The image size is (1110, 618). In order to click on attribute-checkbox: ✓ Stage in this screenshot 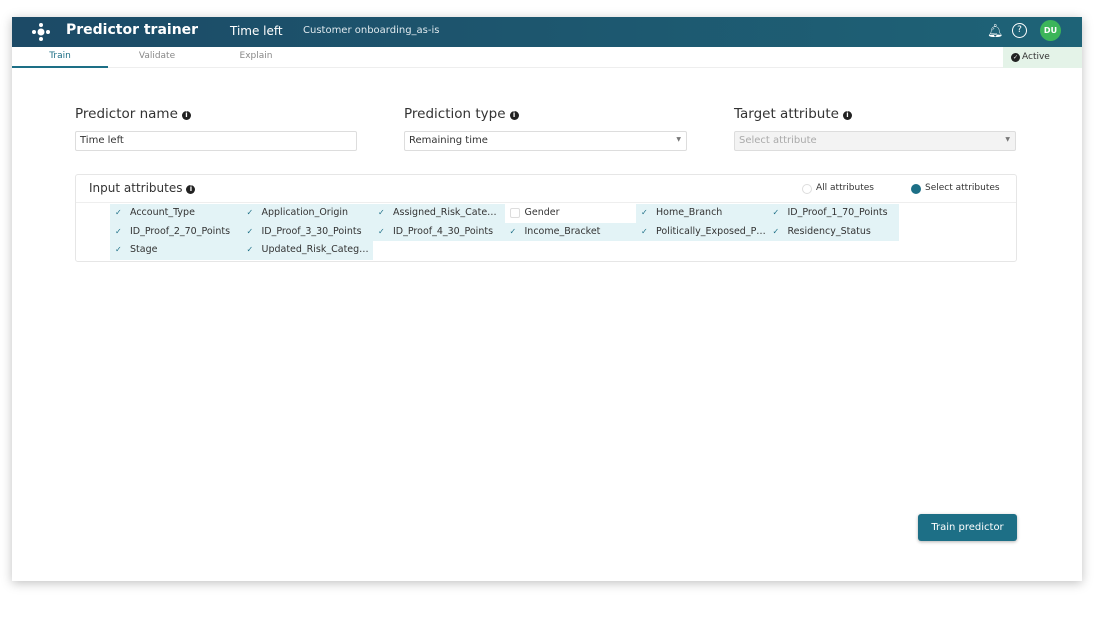, I will do `click(176, 250)`.